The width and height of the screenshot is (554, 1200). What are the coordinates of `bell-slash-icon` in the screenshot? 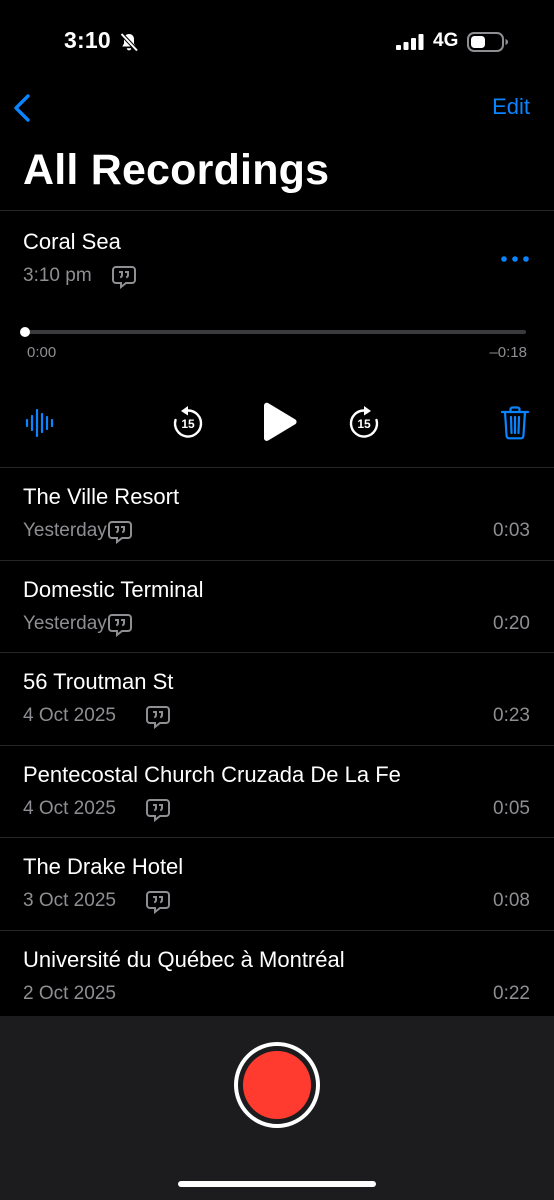 It's located at (129, 42).